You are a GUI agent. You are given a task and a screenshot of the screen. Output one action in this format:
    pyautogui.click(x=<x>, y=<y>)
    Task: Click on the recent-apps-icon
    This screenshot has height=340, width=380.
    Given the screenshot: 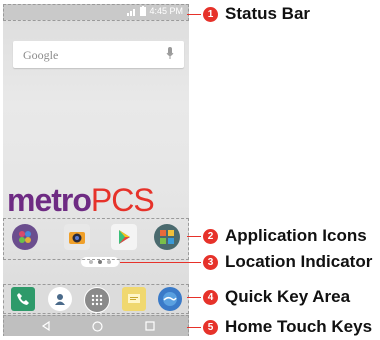 What is the action you would take?
    pyautogui.click(x=150, y=326)
    